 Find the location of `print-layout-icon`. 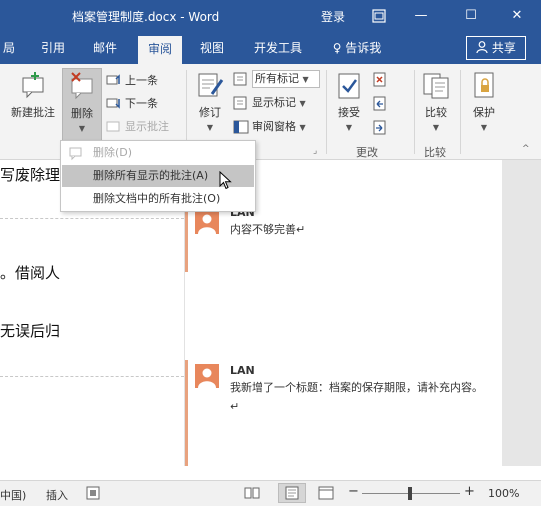

print-layout-icon is located at coordinates (292, 493).